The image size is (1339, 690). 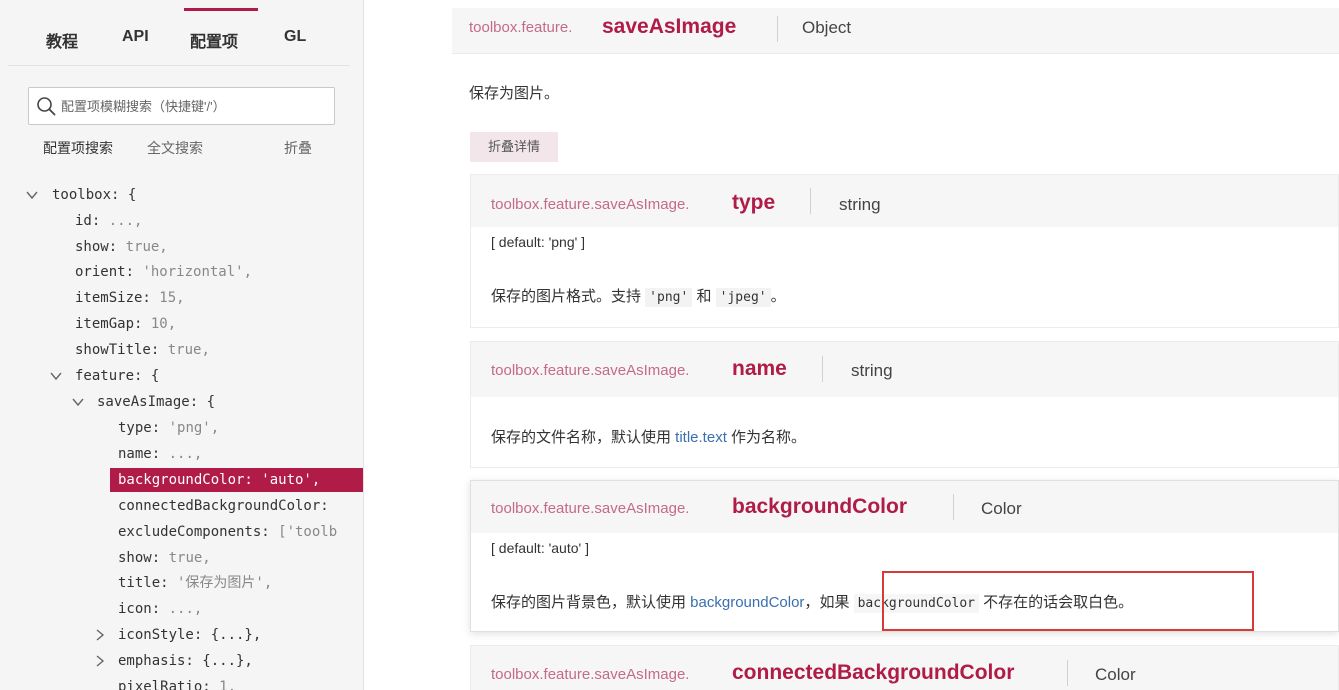 I want to click on tree-node: name: ...,, so click(x=160, y=454).